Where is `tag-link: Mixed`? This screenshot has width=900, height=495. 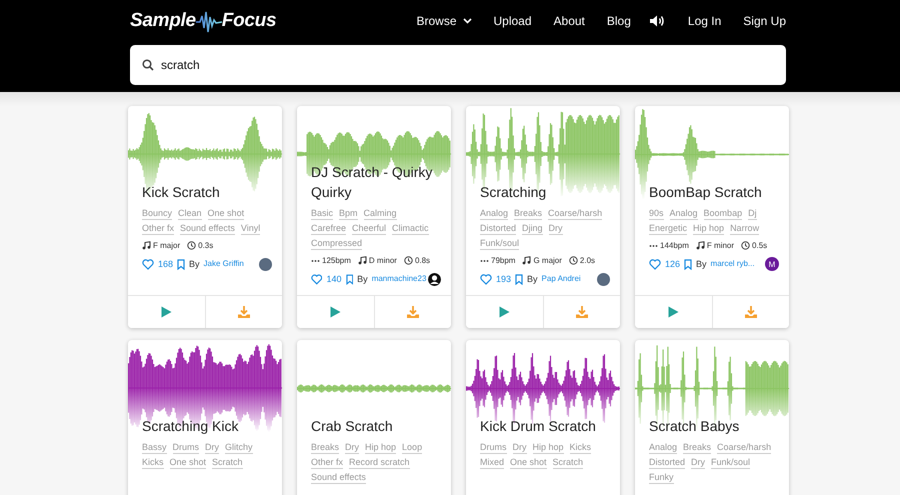
tag-link: Mixed is located at coordinates (492, 462).